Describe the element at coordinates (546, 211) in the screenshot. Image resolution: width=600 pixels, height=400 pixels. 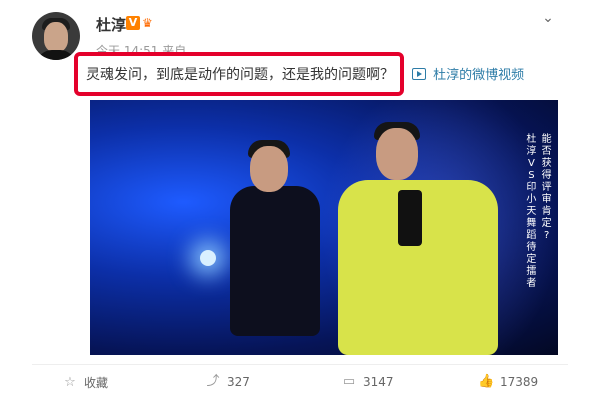
I see `subtitle-char: 肯` at that location.